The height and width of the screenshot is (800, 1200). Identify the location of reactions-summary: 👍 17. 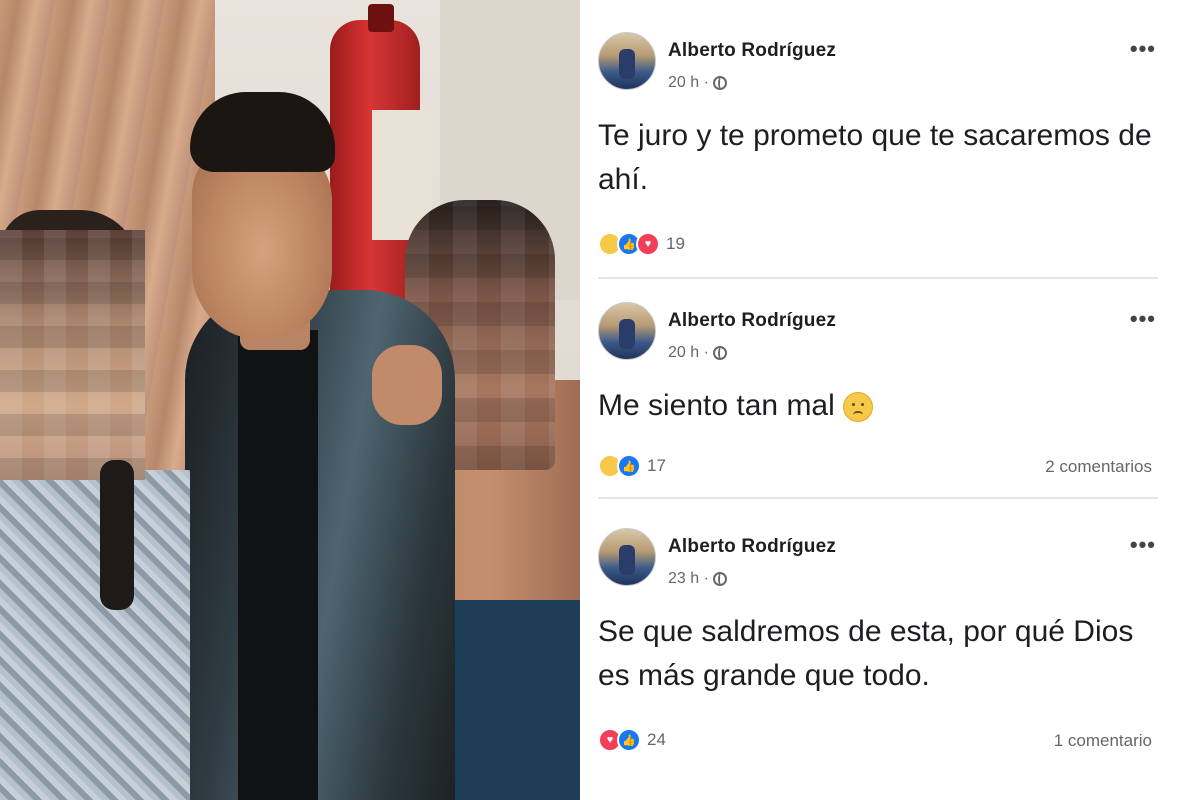
(632, 466).